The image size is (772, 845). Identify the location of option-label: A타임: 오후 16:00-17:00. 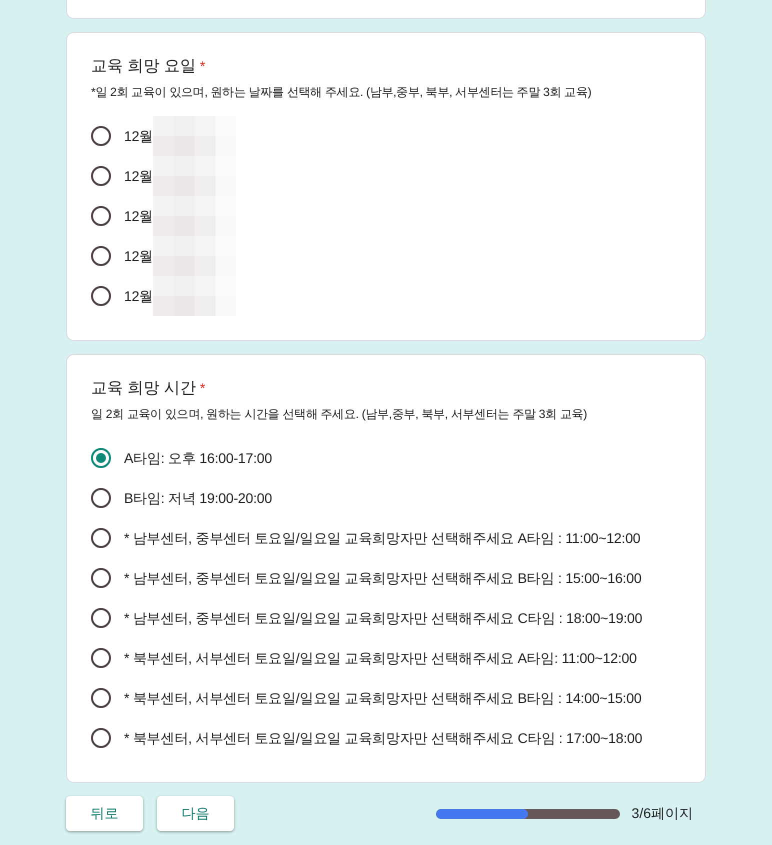
(198, 458).